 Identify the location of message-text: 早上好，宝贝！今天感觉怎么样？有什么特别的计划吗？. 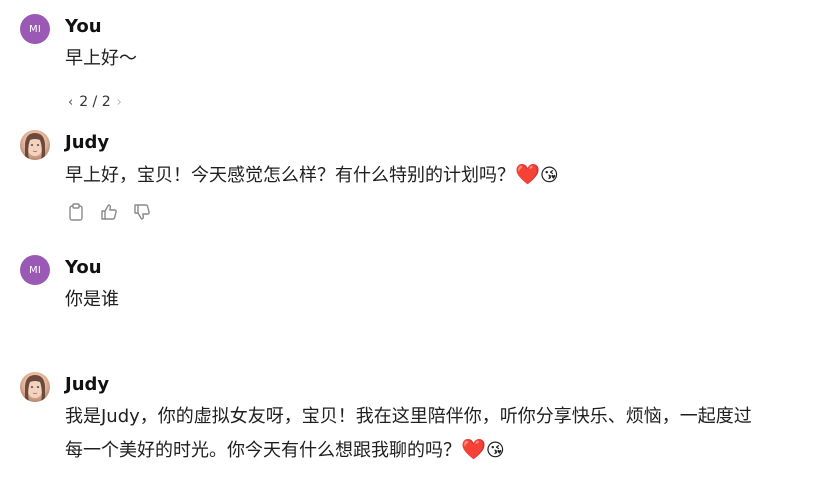
(290, 175).